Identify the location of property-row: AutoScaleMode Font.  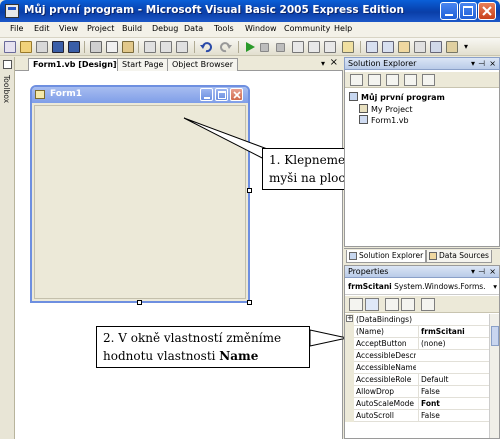
(417, 404).